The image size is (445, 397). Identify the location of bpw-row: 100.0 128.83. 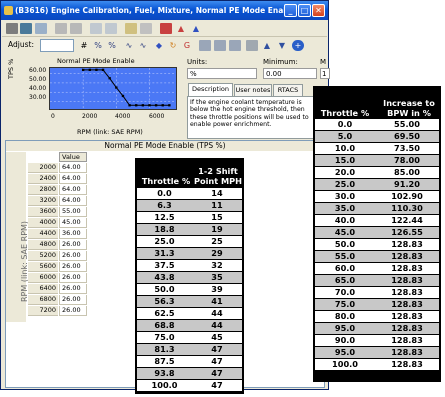
(377, 364).